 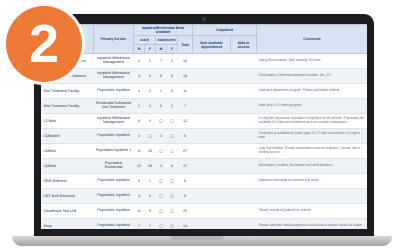 I want to click on column-header-comments: Comments, so click(x=311, y=39).